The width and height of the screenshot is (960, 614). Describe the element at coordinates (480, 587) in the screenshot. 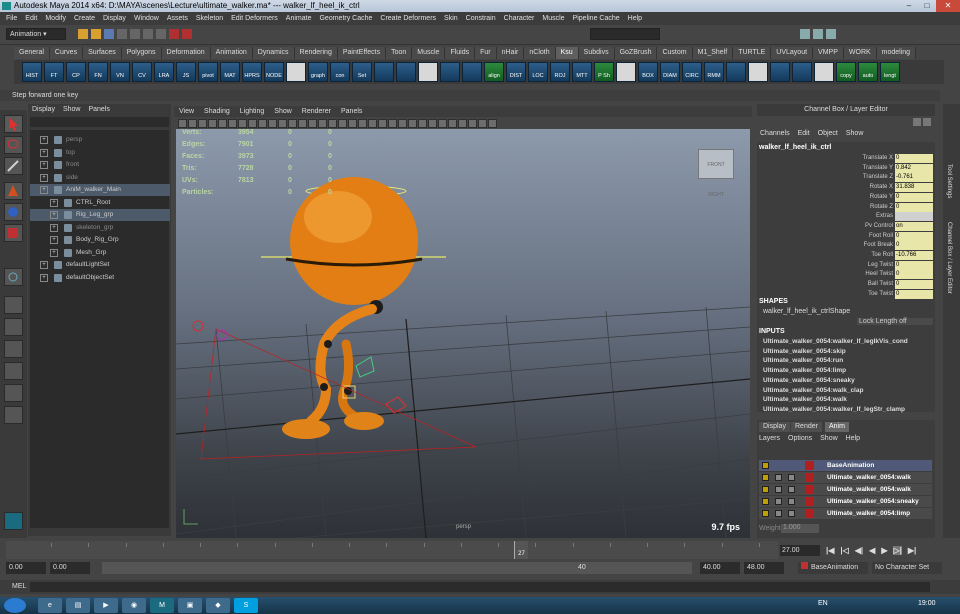

I see `mel-input` at that location.